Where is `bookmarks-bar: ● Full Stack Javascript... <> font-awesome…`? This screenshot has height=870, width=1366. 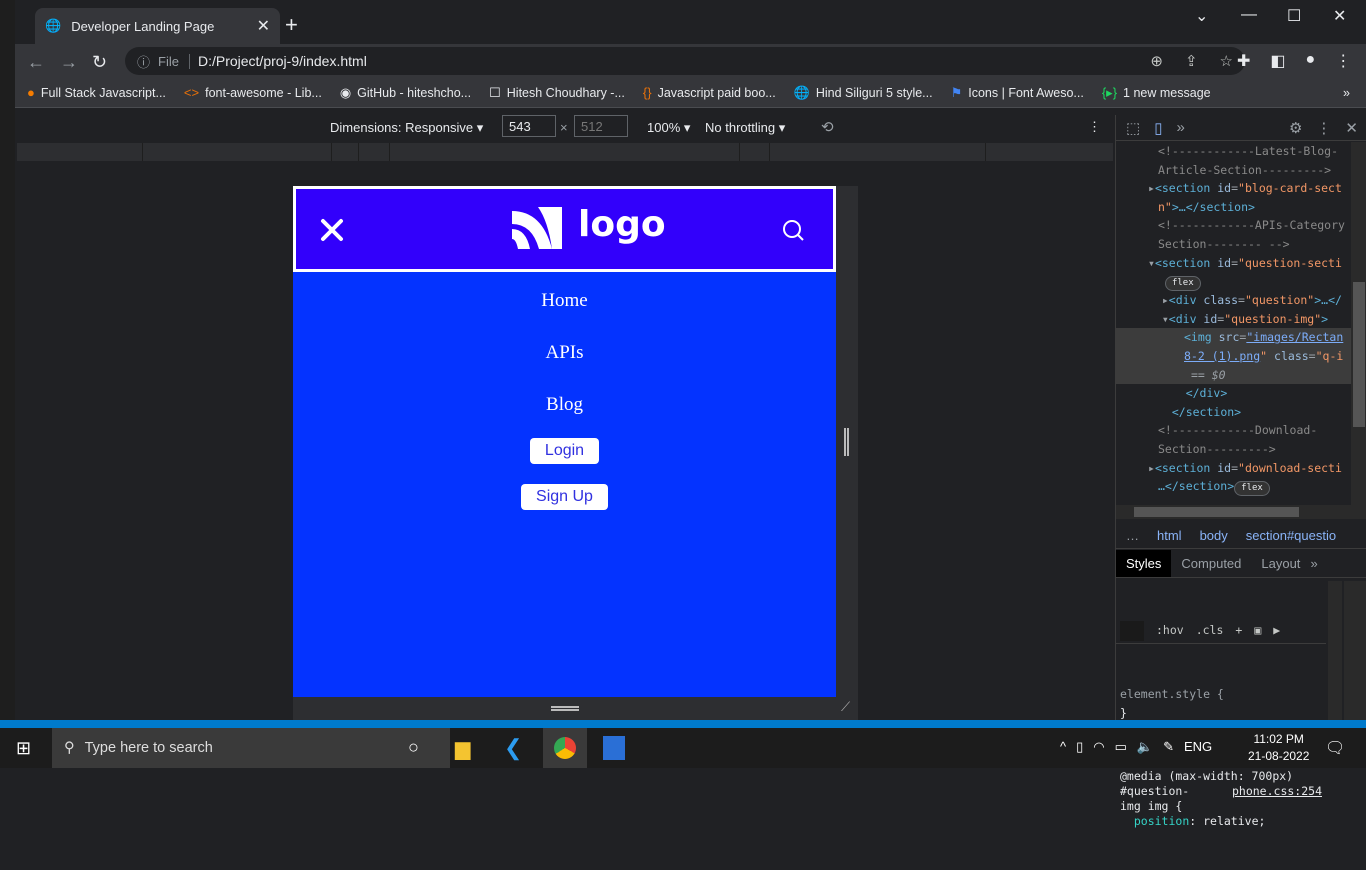
bookmarks-bar: ● Full Stack Javascript... <> font-awesome… is located at coordinates (690, 93).